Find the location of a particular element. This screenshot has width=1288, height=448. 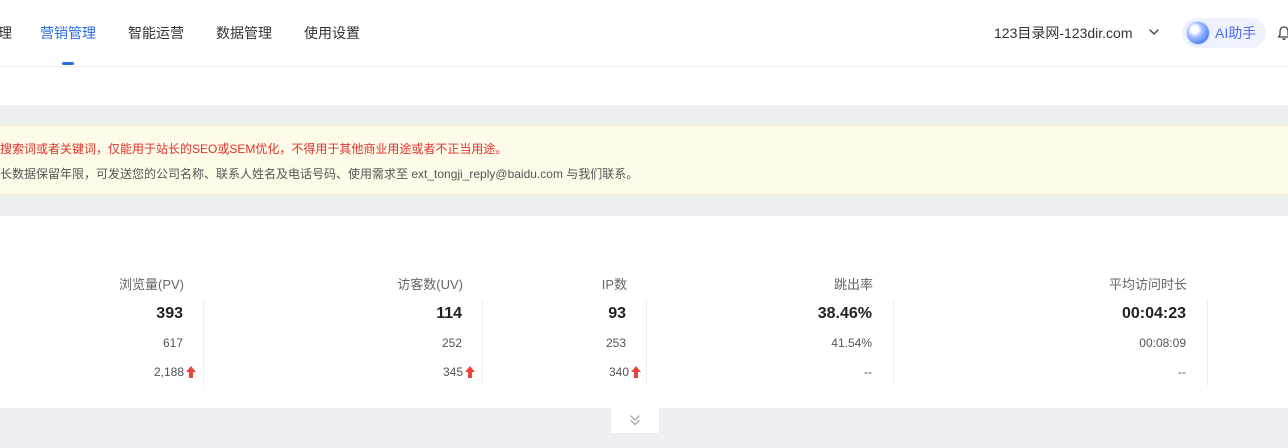

stat-value-uv: 114 is located at coordinates (449, 313).